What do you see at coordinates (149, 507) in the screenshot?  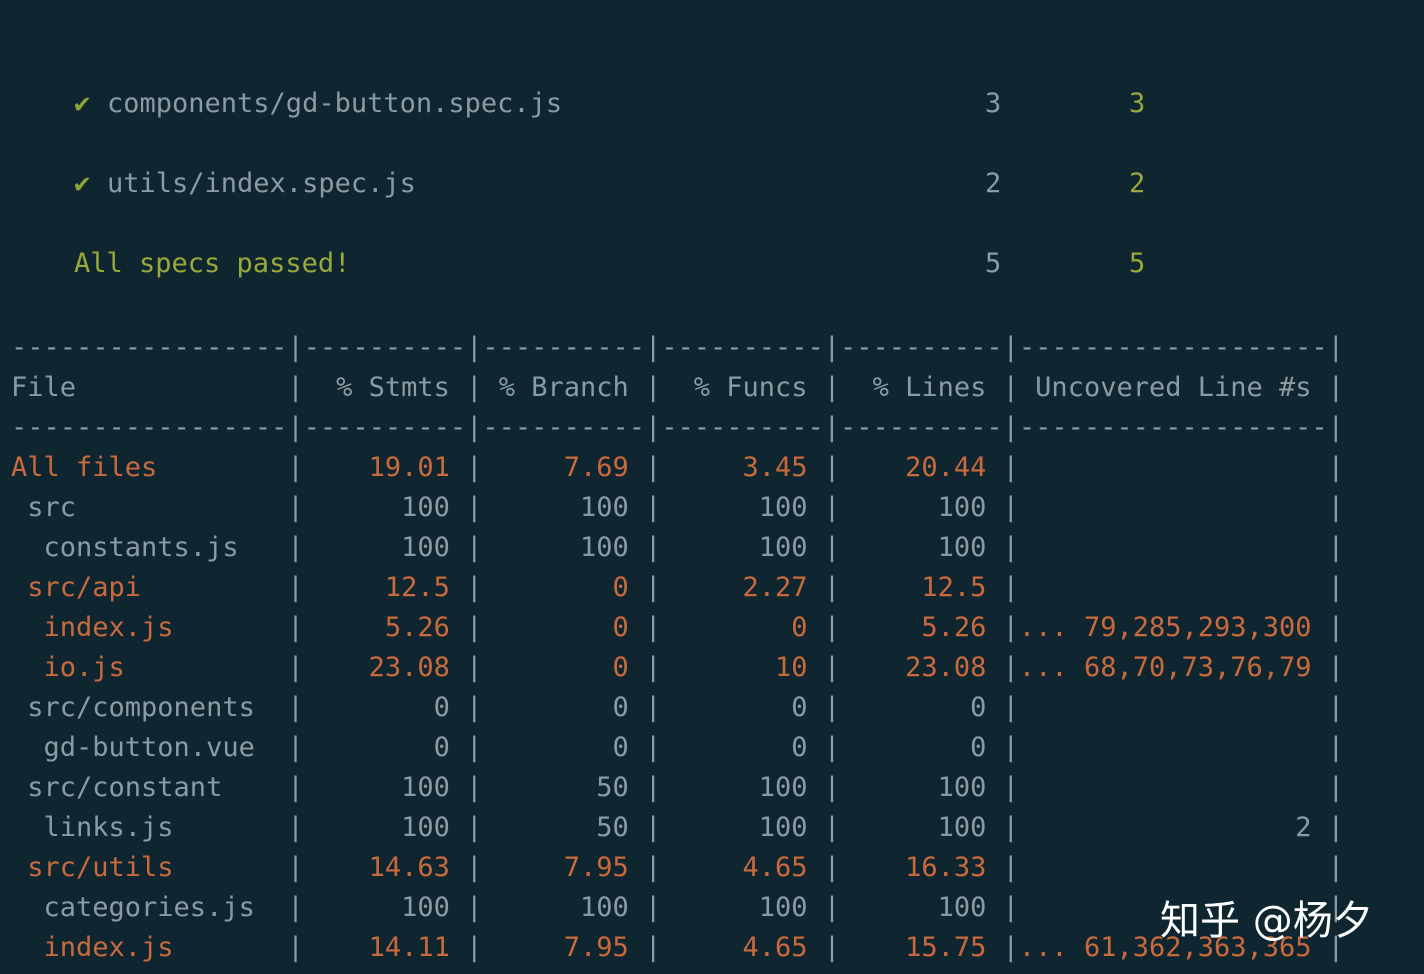 I see `row-file: src` at bounding box center [149, 507].